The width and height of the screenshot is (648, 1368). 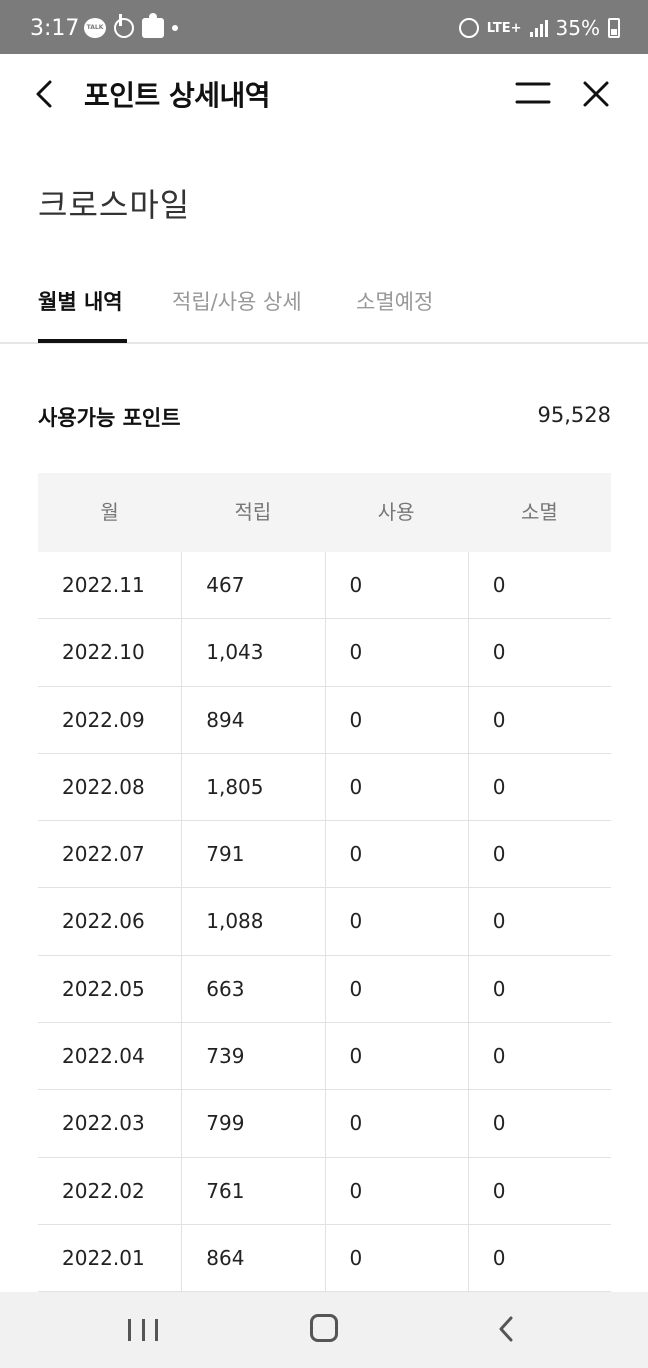 What do you see at coordinates (539, 512) in the screenshot?
I see `column-header-expired: 소멸` at bounding box center [539, 512].